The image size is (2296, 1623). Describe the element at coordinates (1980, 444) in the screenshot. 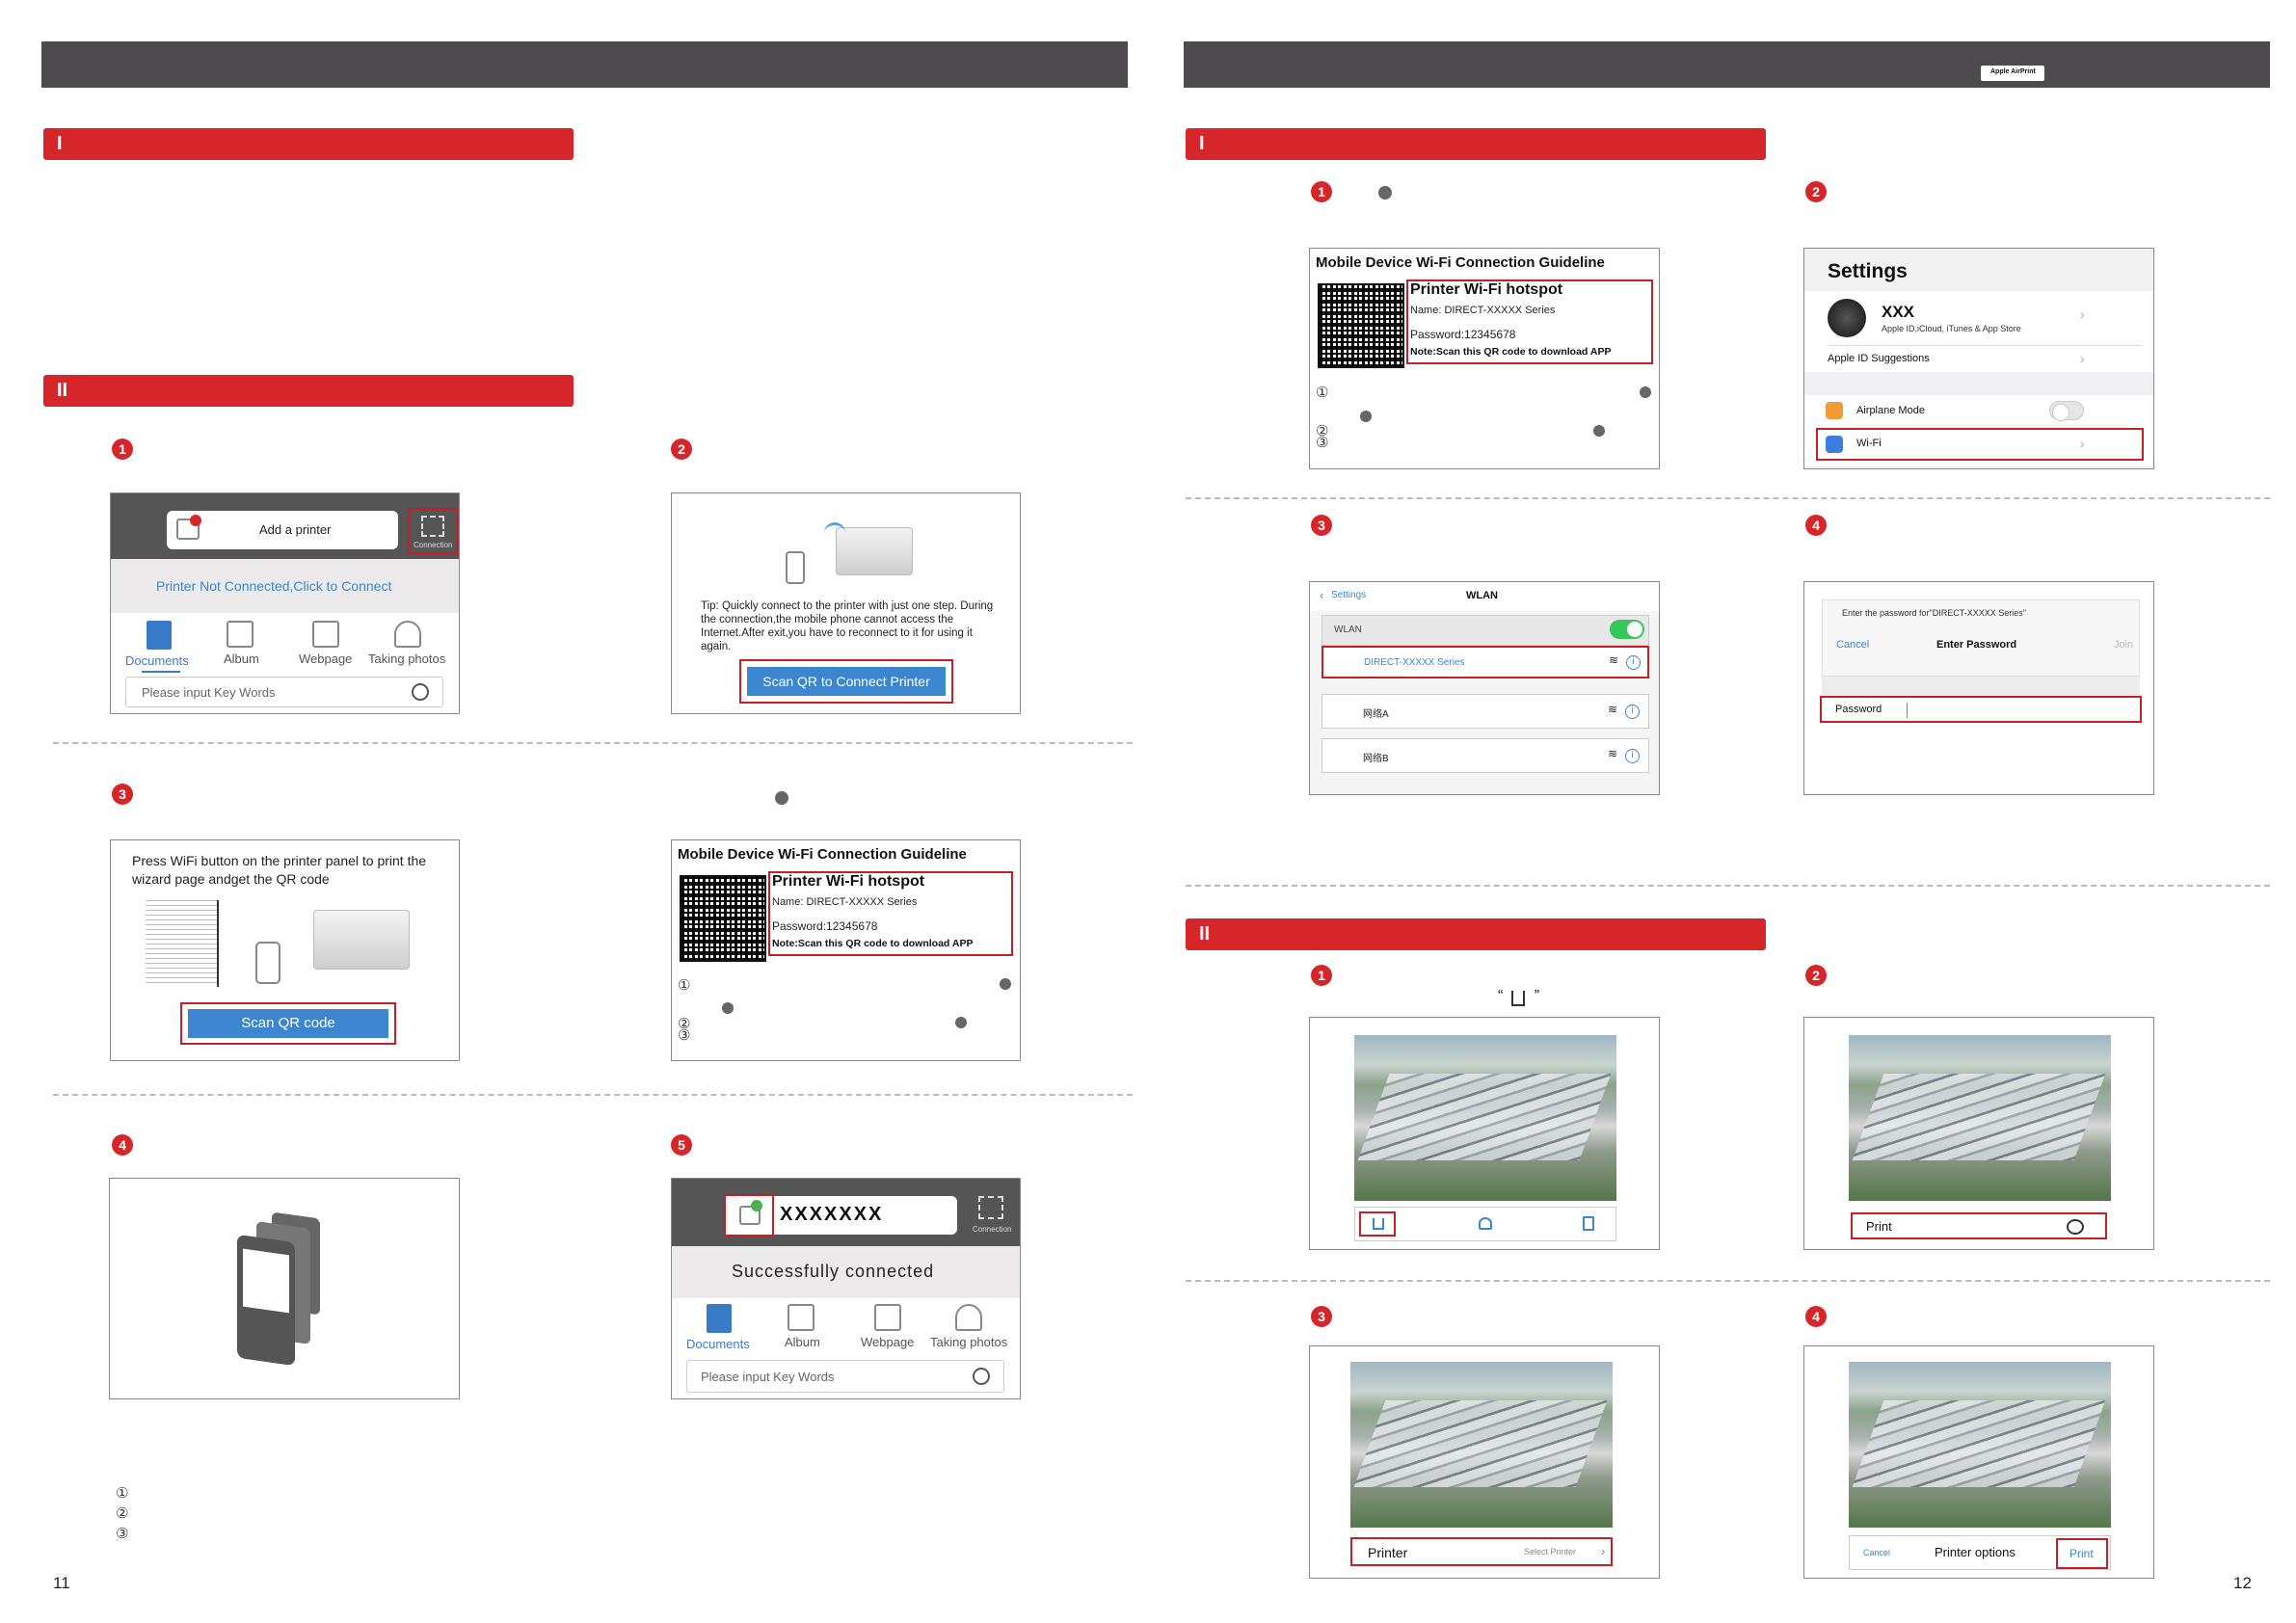

I see `wifi-row-highlight: Wi-Fi ›` at that location.